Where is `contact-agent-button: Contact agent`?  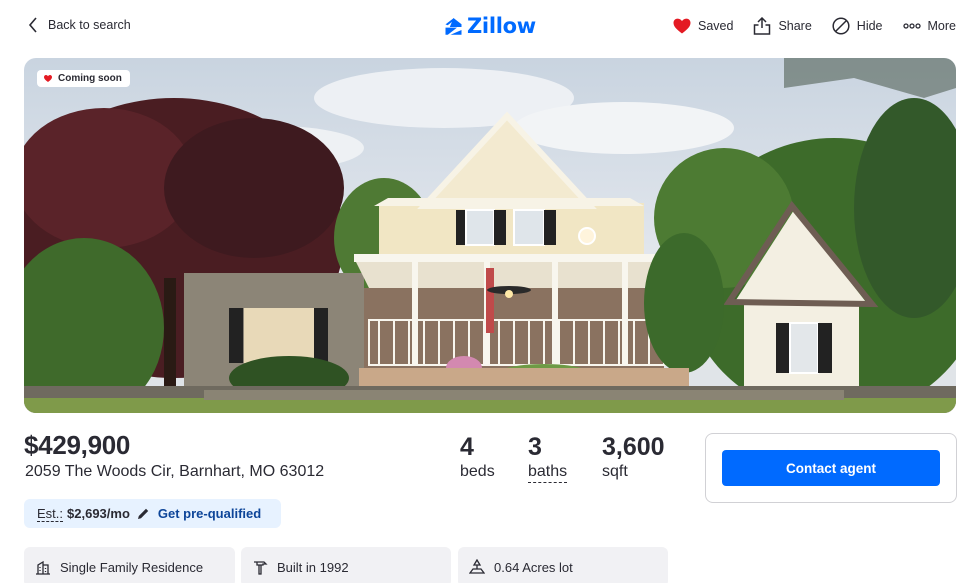 contact-agent-button: Contact agent is located at coordinates (831, 468).